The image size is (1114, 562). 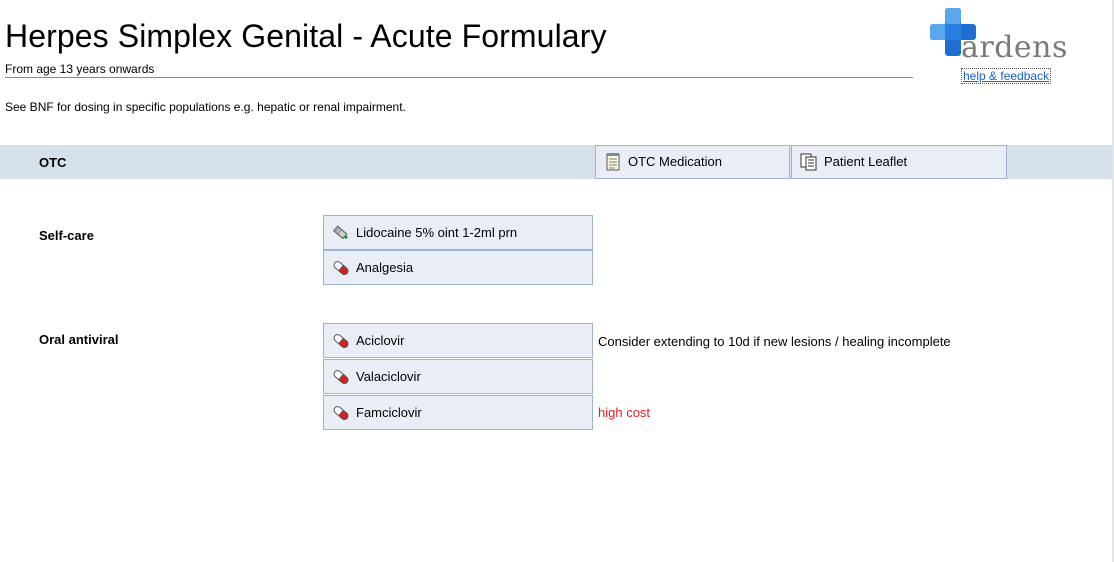 I want to click on notepad-icon, so click(x=613, y=162).